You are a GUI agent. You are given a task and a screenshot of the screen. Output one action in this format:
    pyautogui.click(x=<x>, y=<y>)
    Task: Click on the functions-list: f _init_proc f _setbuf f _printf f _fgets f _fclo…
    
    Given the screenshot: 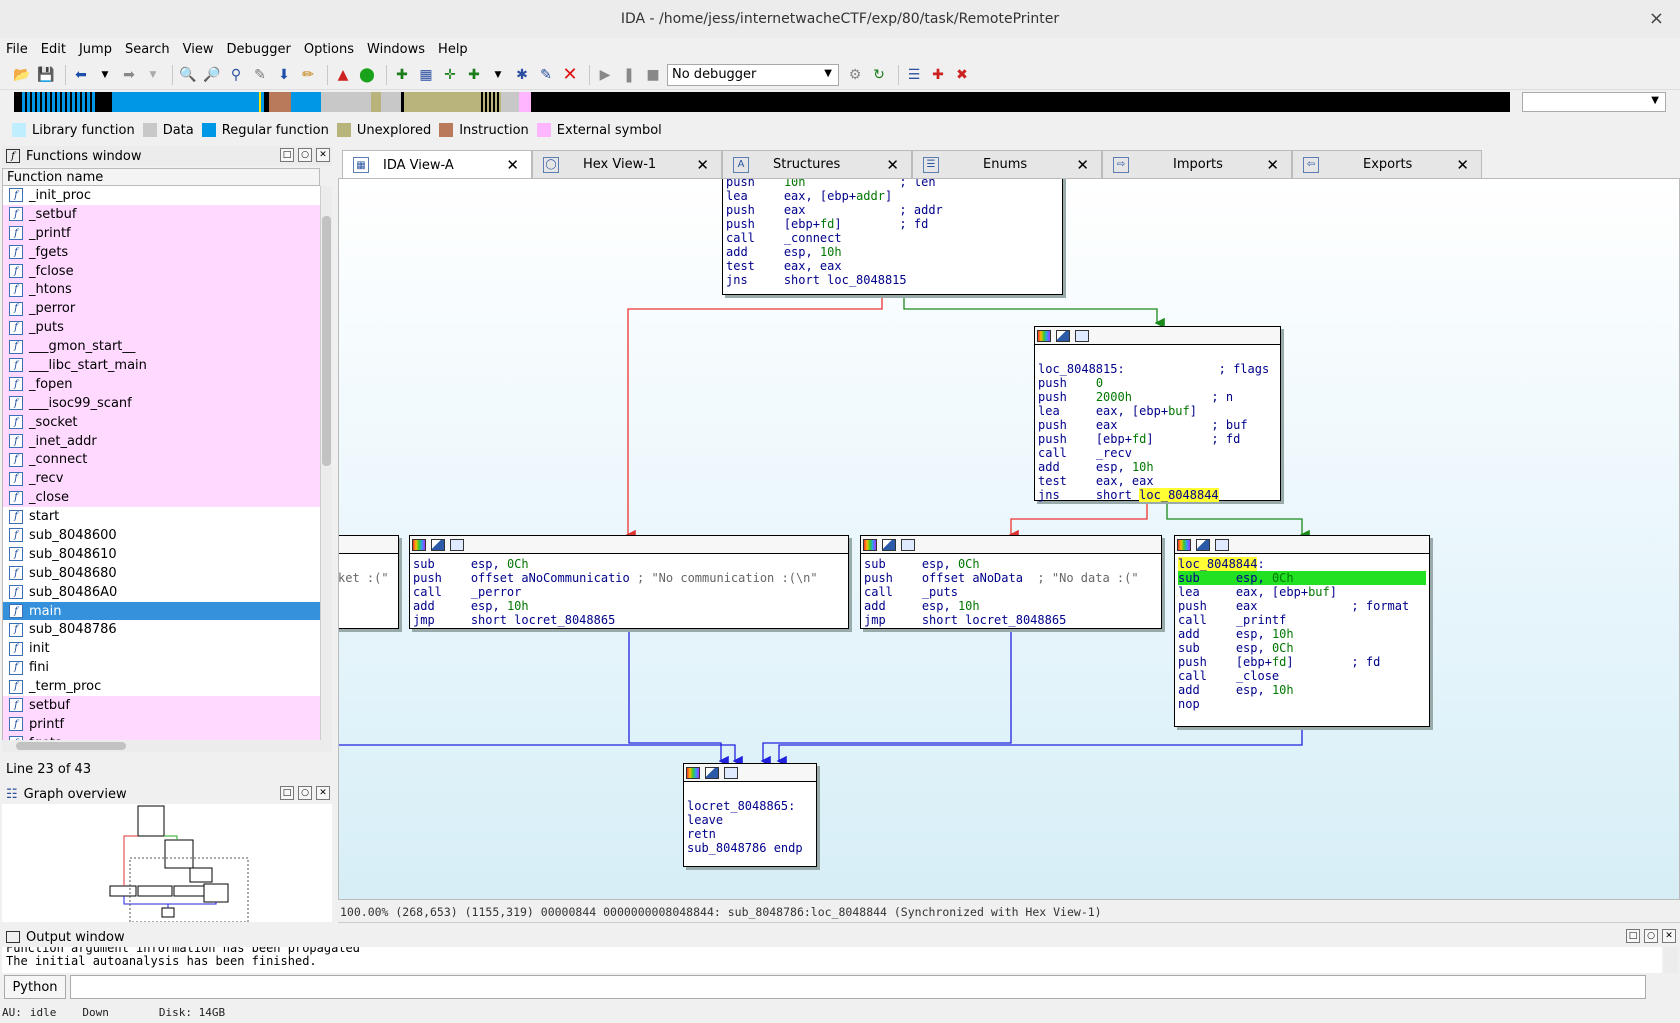 What is the action you would take?
    pyautogui.click(x=161, y=463)
    